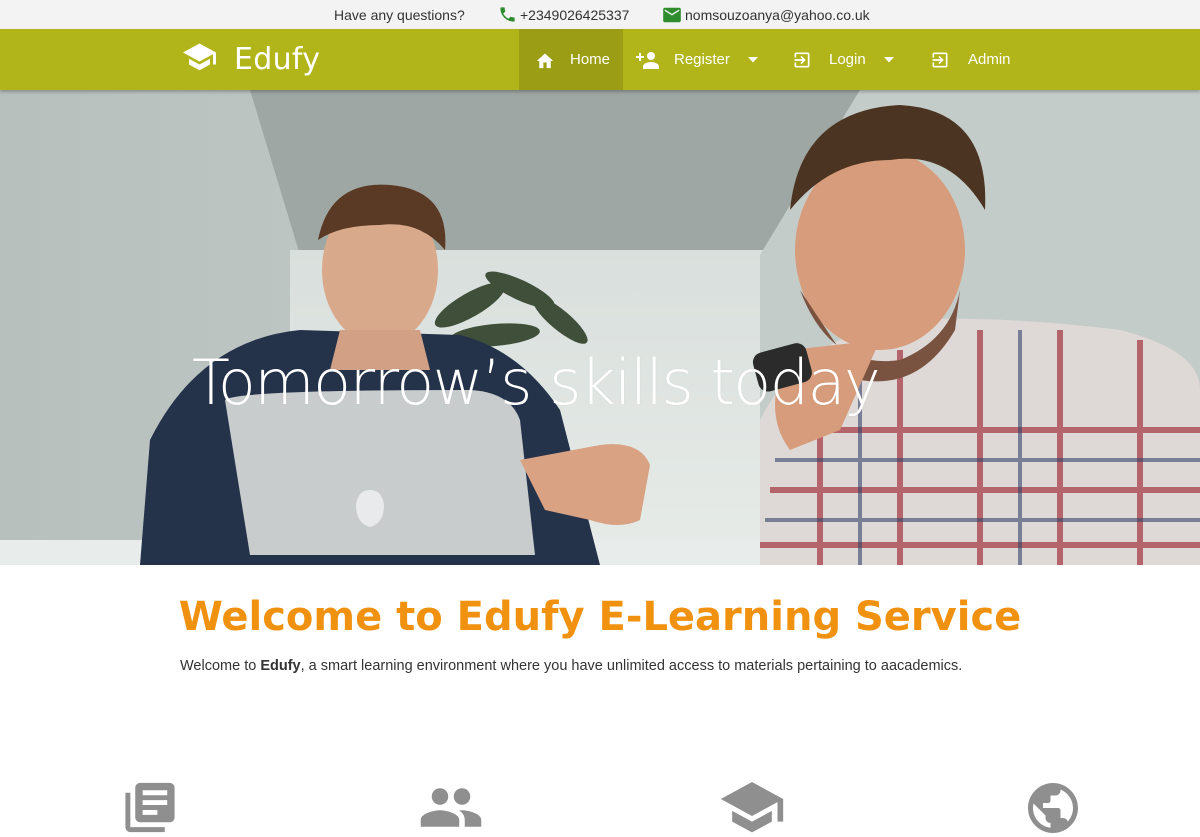 The image size is (1200, 837). What do you see at coordinates (280, 666) in the screenshot?
I see `welcome-text-brand: Edufy` at bounding box center [280, 666].